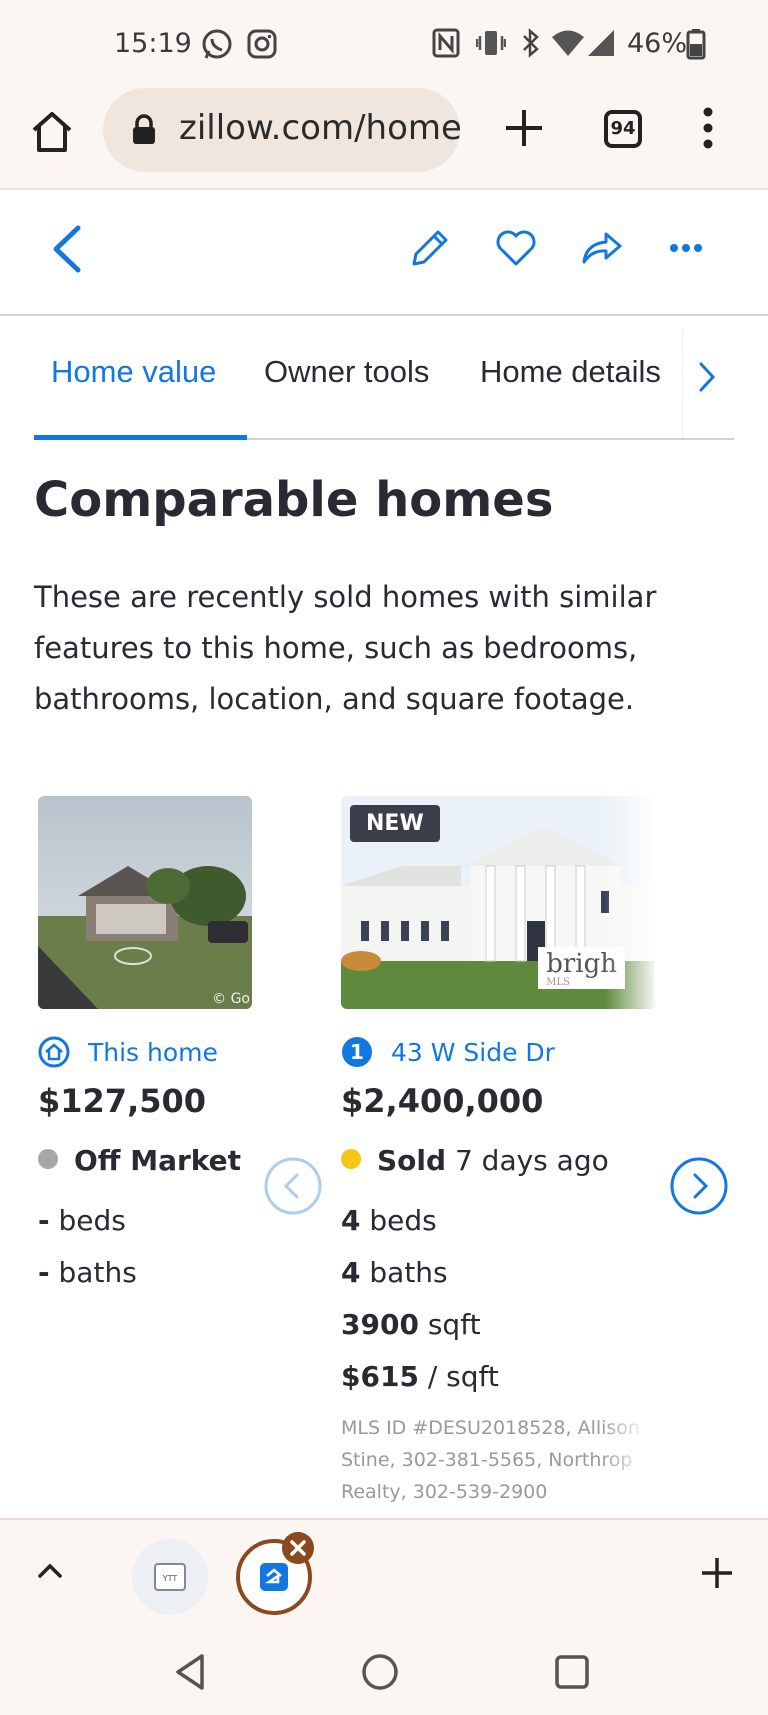  Describe the element at coordinates (395, 823) in the screenshot. I see `new-badge: NEW` at that location.